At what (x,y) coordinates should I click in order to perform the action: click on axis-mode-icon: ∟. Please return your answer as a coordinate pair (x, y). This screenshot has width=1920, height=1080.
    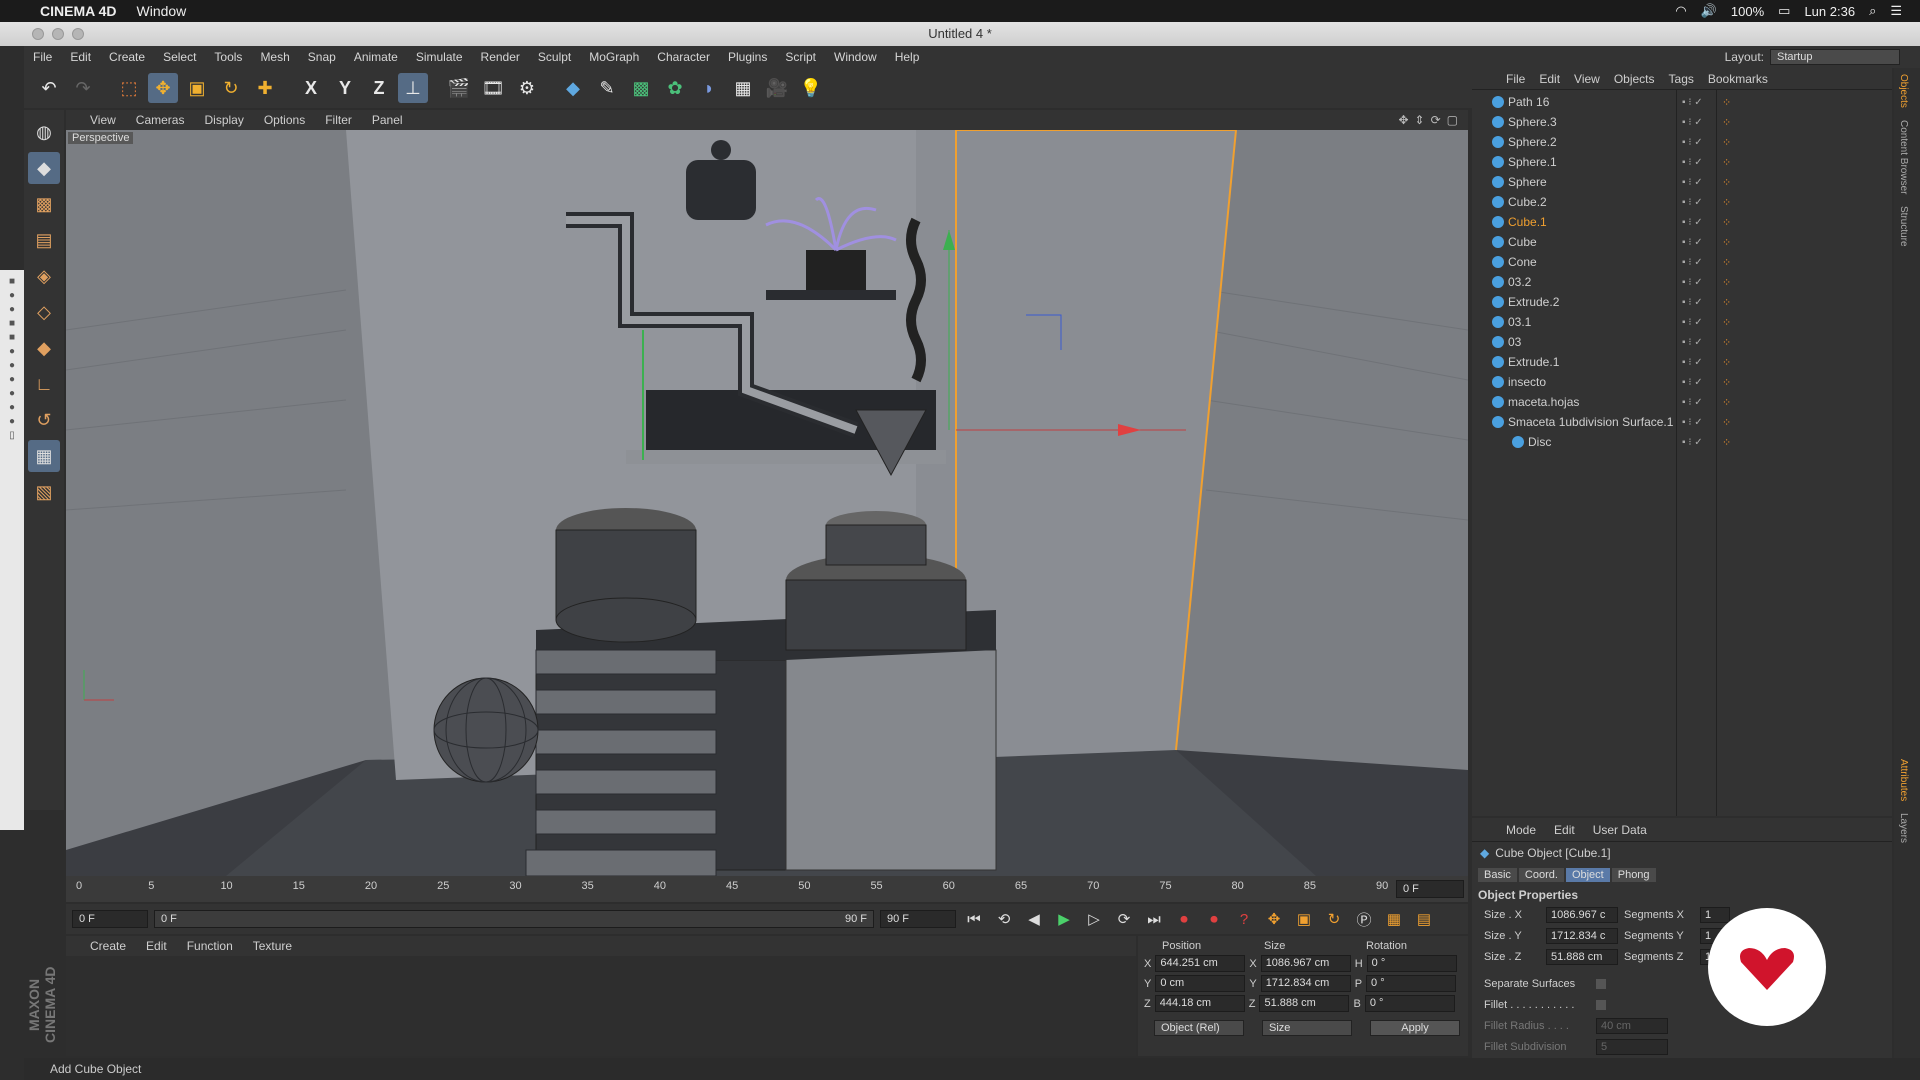
    Looking at the image, I should click on (44, 384).